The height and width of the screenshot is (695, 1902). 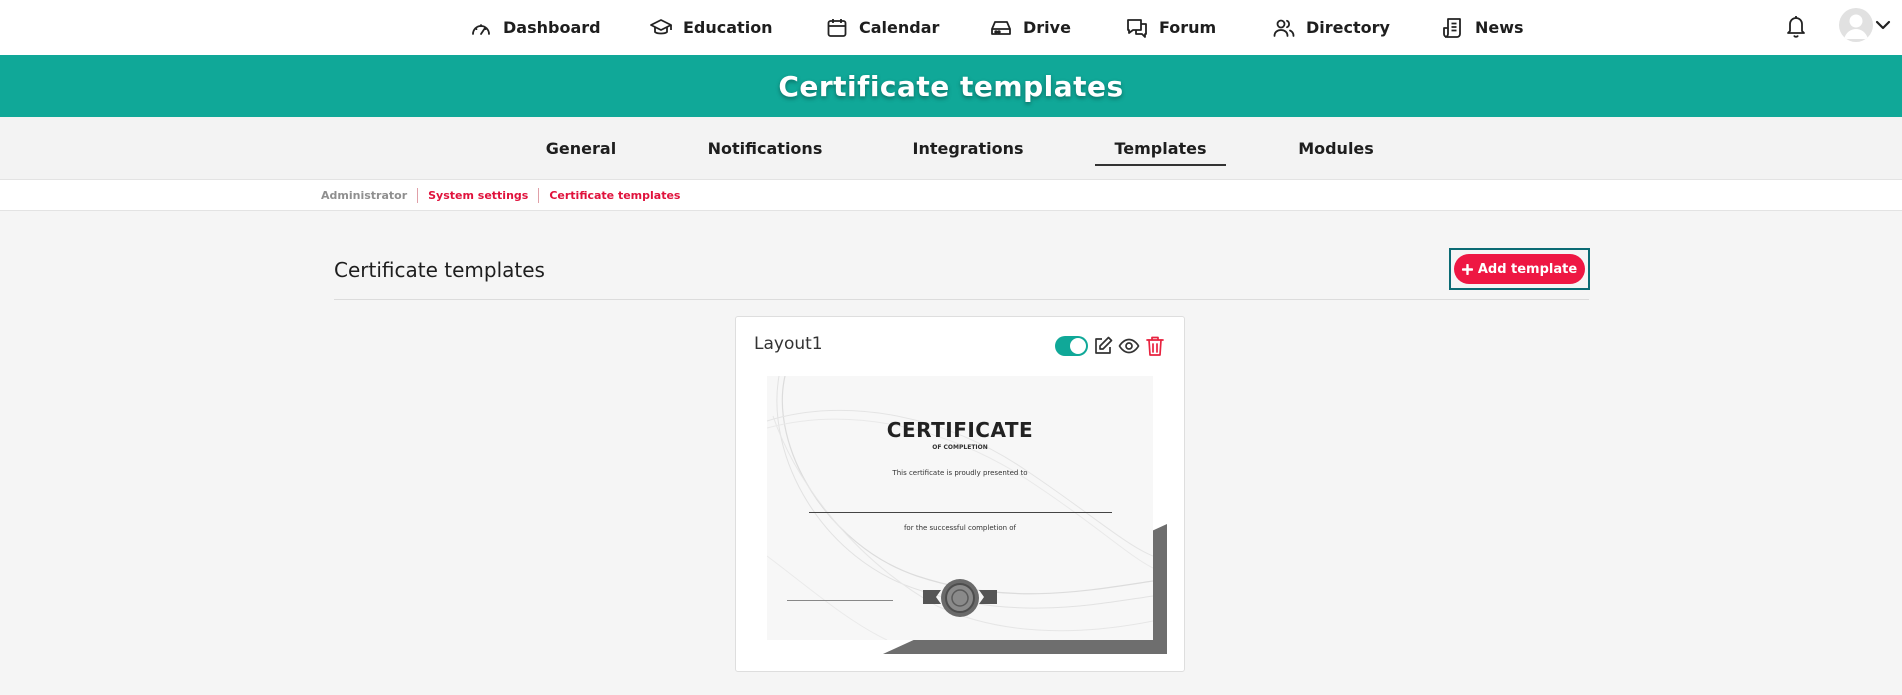 What do you see at coordinates (960, 512) in the screenshot?
I see `certificate-name-line` at bounding box center [960, 512].